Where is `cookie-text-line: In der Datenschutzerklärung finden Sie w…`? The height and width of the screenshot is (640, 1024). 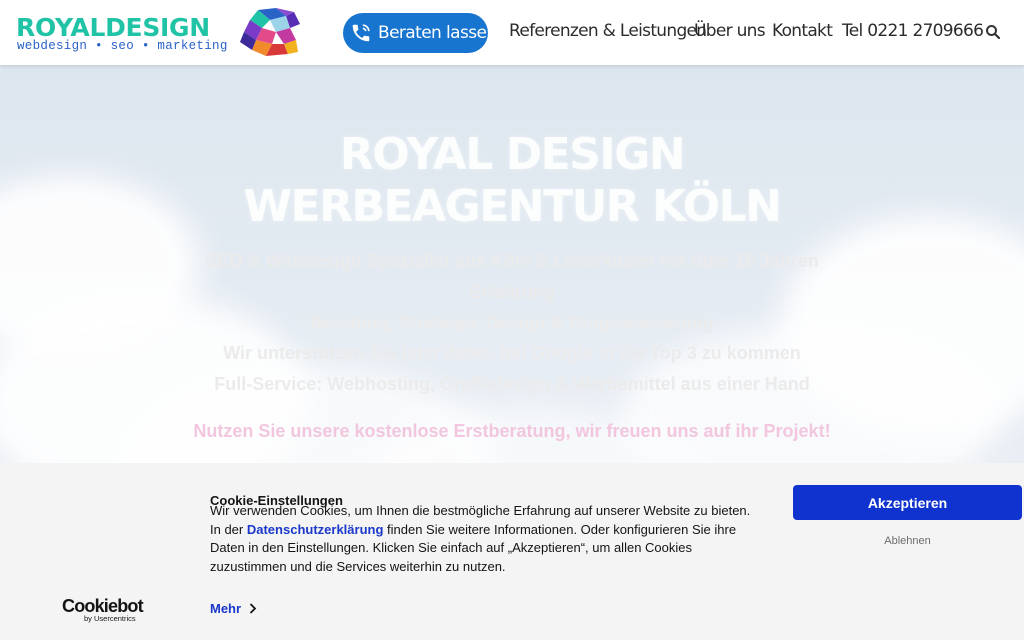
cookie-text-line: In der Datenschutzerklärung finden Sie w… is located at coordinates (490, 530).